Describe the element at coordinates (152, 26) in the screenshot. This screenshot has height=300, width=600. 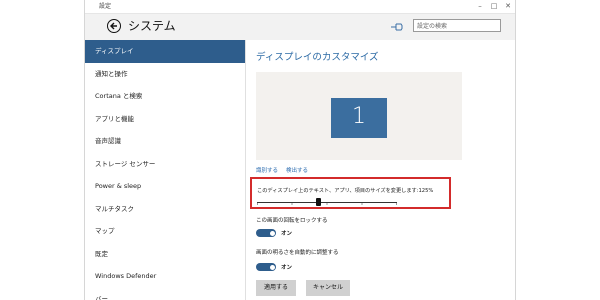
I see `page-title: システム` at that location.